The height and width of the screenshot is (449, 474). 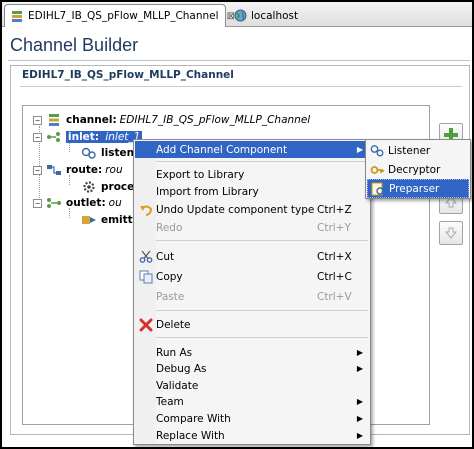 I want to click on menu-item-label: Import from Library, so click(x=207, y=191).